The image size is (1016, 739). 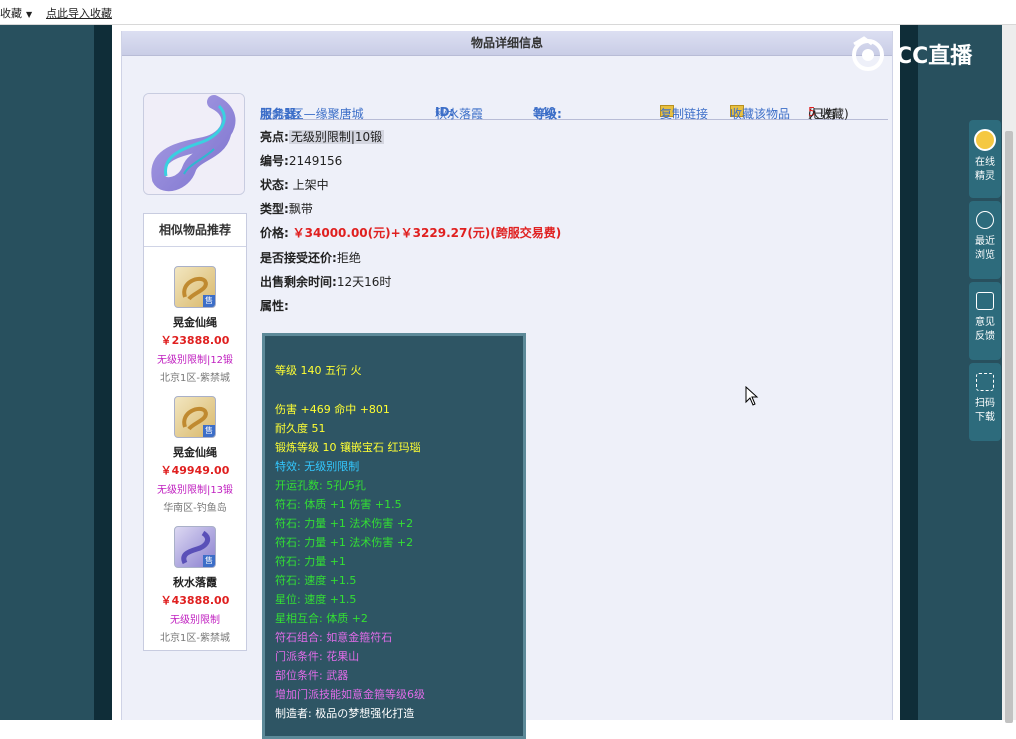 What do you see at coordinates (868, 53) in the screenshot?
I see `logo-icon` at bounding box center [868, 53].